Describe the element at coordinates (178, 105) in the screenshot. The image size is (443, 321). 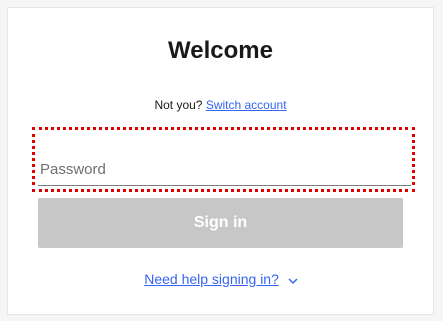
I see `not-you-text: Not you?` at that location.